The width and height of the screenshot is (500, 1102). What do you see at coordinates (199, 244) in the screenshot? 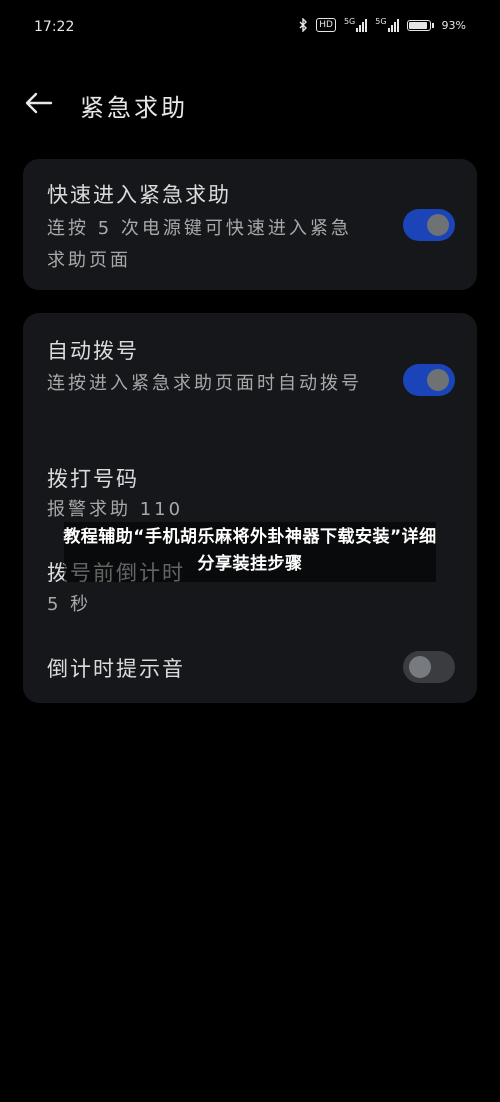
I see `setting-subtitle: 连按 5 次电源键可快速进入紧急求助页面` at bounding box center [199, 244].